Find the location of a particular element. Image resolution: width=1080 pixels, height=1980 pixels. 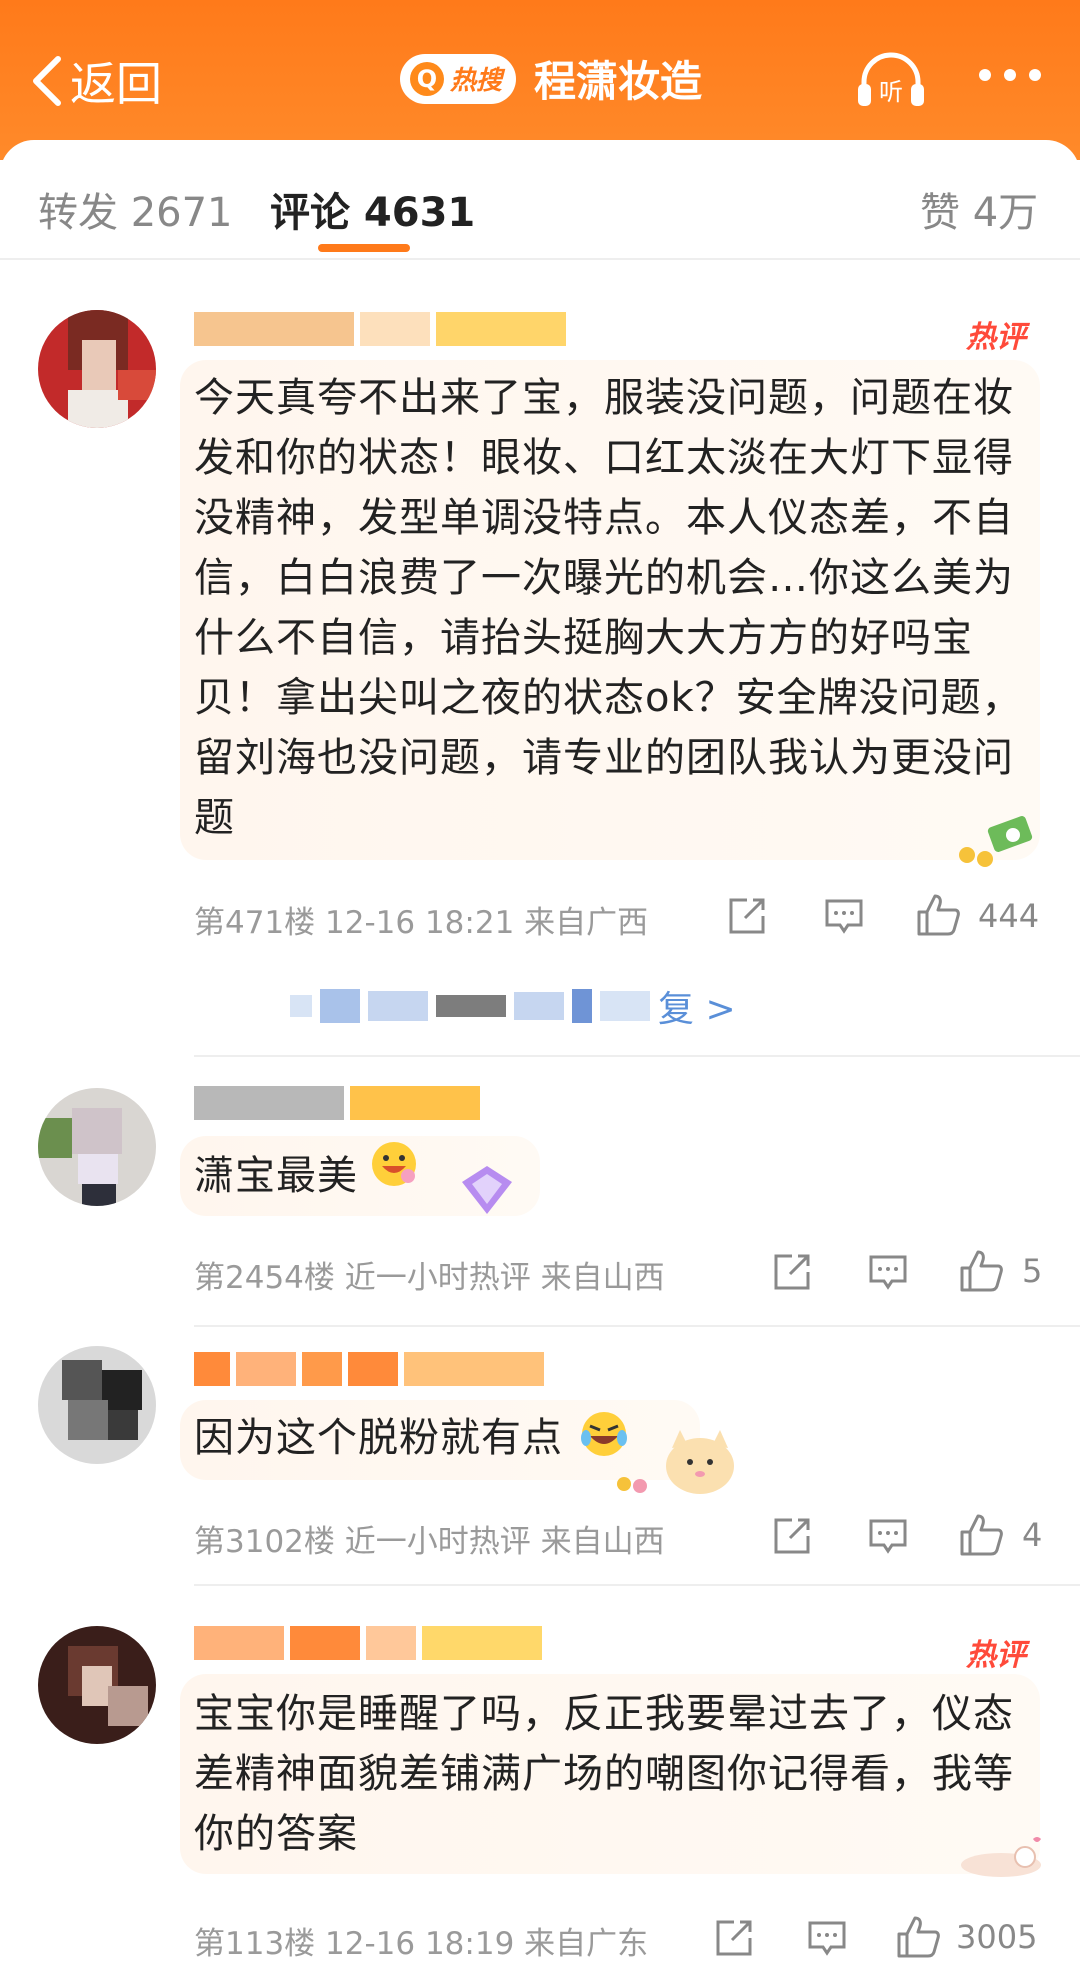

headphones-icon: 听 is located at coordinates (891, 79).